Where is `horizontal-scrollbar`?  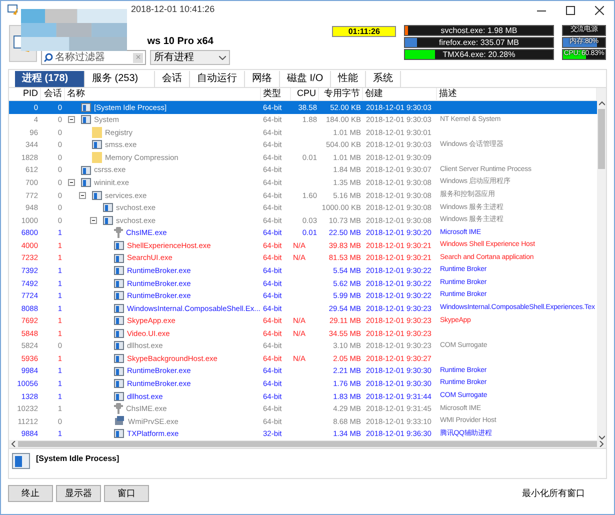 horizontal-scrollbar is located at coordinates (307, 444).